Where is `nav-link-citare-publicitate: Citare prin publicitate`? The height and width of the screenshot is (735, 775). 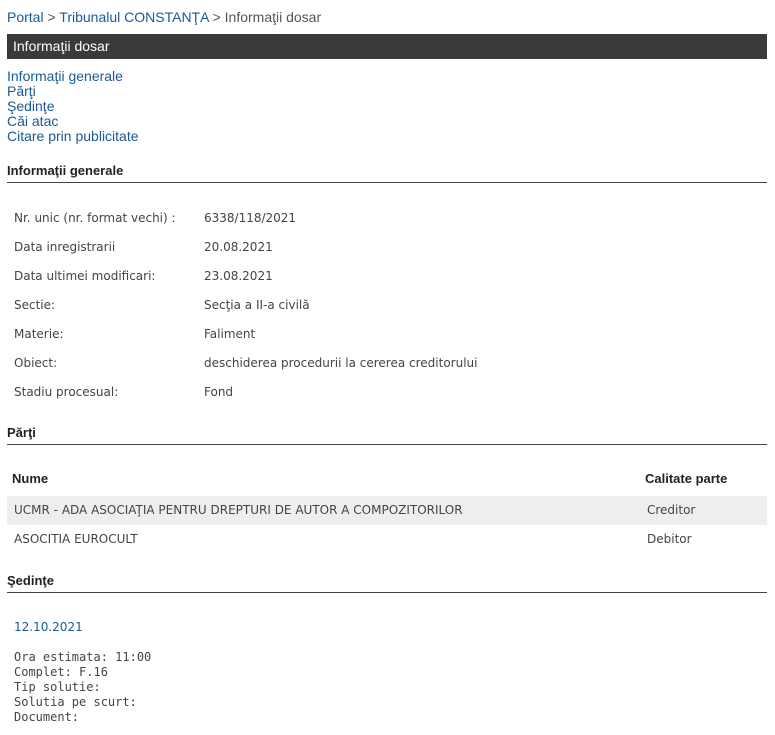 nav-link-citare-publicitate: Citare prin publicitate is located at coordinates (73, 136).